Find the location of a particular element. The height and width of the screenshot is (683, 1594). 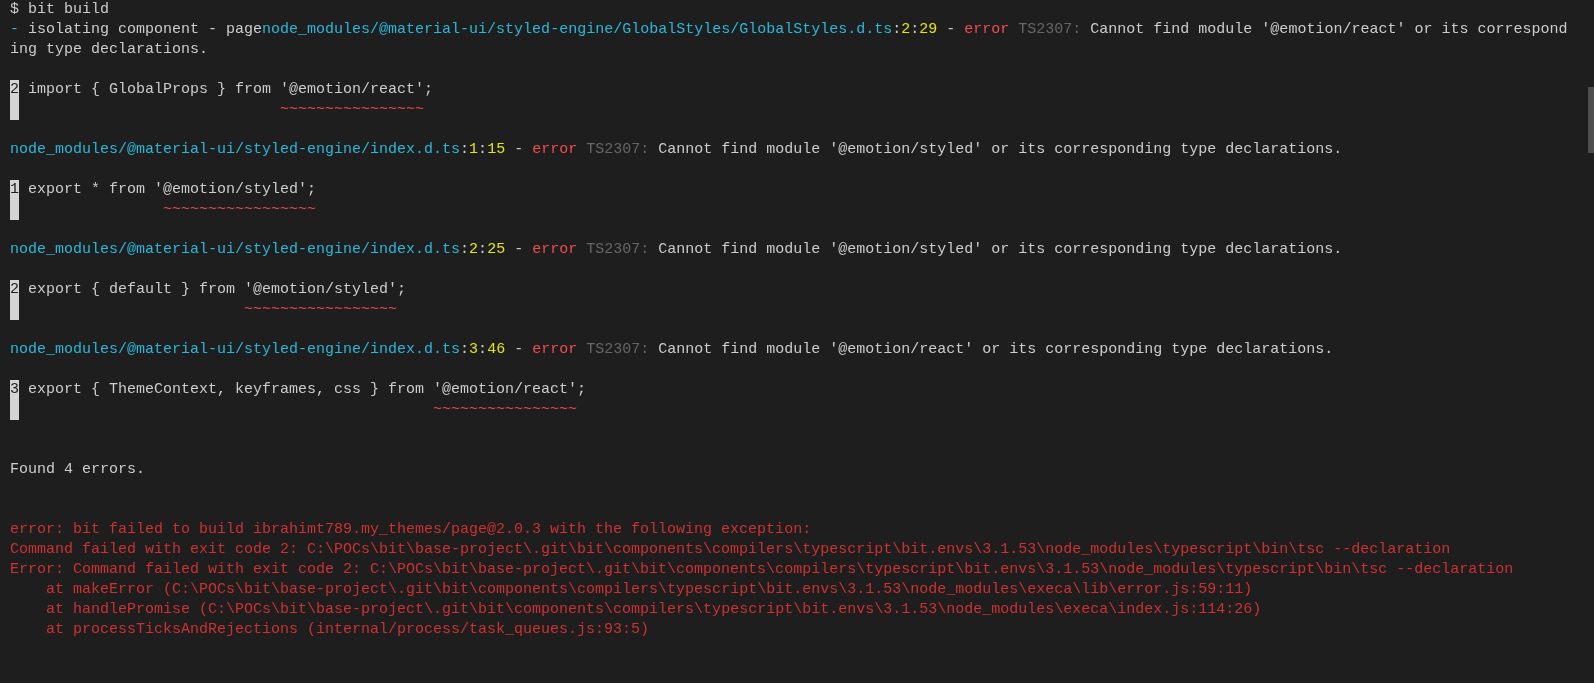

dash-marker: - is located at coordinates (14, 29).